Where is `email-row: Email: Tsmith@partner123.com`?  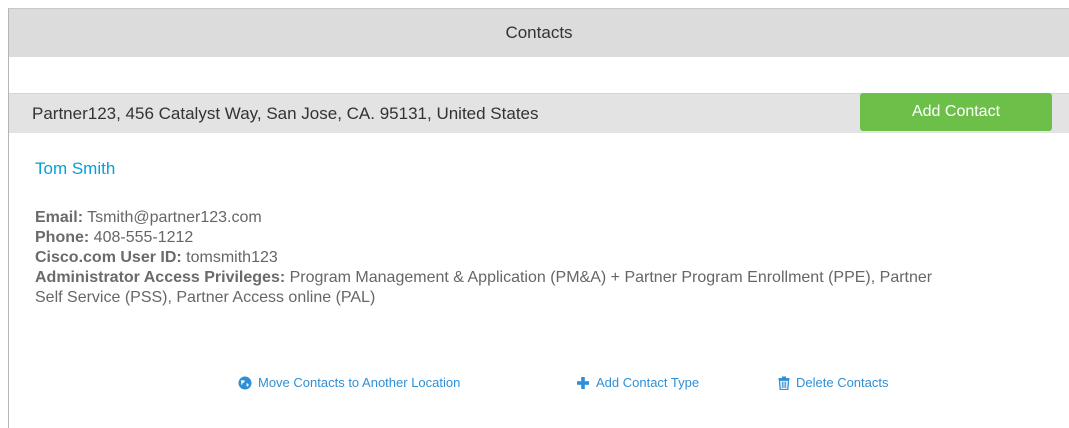
email-row: Email: Tsmith@partner123.com is located at coordinates (485, 218).